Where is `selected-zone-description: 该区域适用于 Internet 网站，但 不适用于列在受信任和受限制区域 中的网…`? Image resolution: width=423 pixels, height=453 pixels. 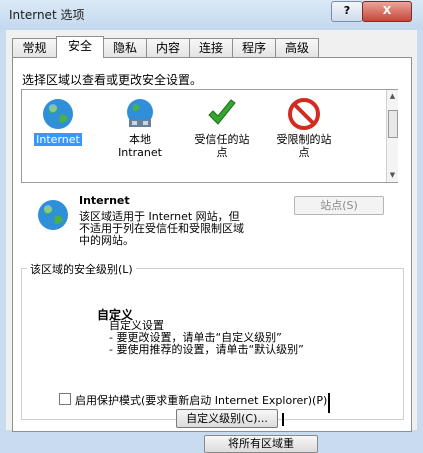
selected-zone-description: 该区域适用于 Internet 网站，但 不适用于列在受信任和受限制区域 中的网… is located at coordinates (179, 229).